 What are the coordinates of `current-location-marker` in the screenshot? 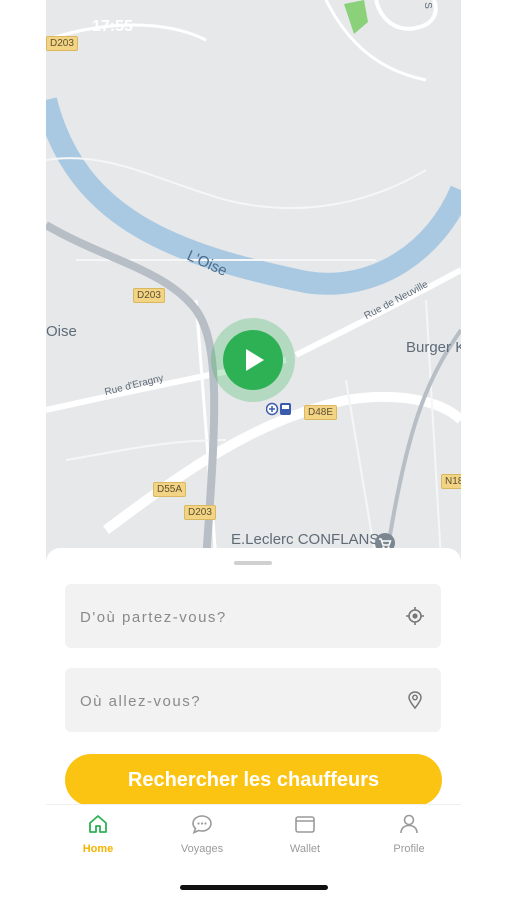 It's located at (253, 360).